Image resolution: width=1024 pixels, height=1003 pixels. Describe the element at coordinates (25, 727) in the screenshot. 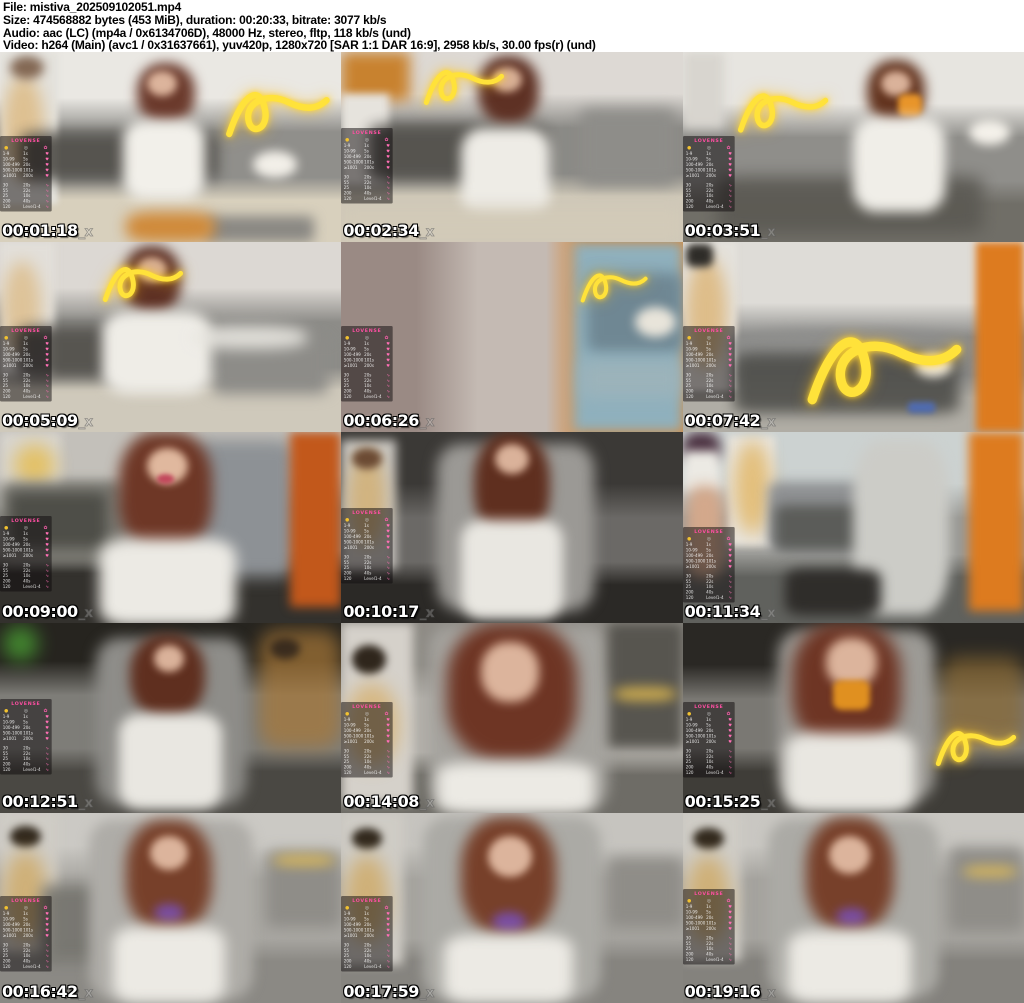

I see `tip-menu-row: 100-499 20s ♥` at that location.